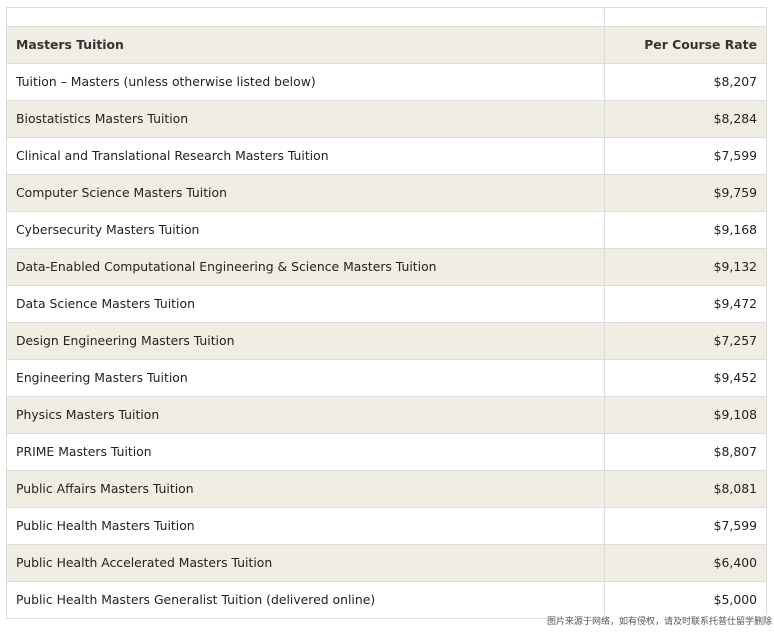 The image size is (774, 633). Describe the element at coordinates (305, 230) in the screenshot. I see `program-name-cell: Cybersecurity Masters Tuition` at that location.